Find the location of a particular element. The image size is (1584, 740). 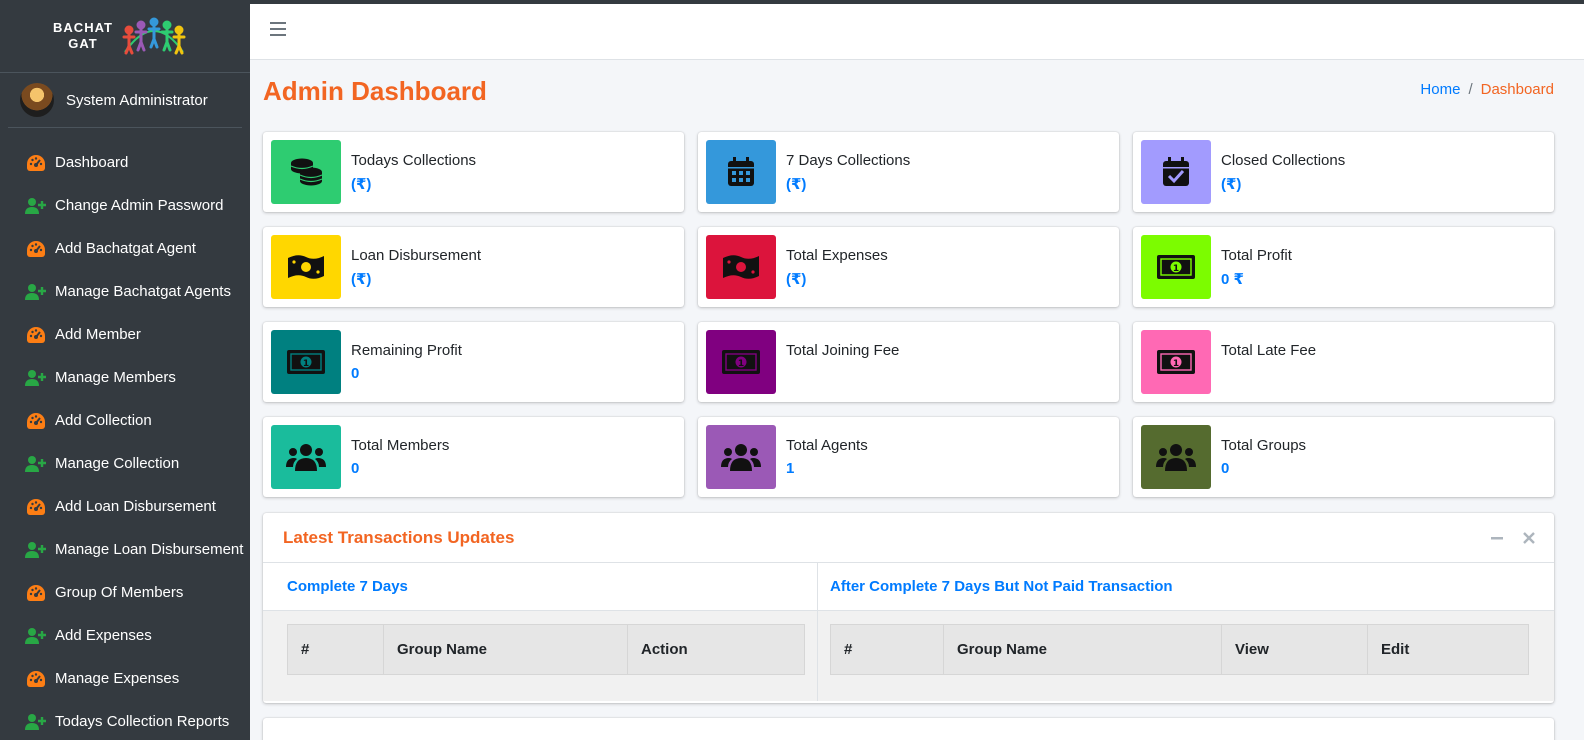

info-box-total-agents: Total Agents 1 is located at coordinates (908, 457).